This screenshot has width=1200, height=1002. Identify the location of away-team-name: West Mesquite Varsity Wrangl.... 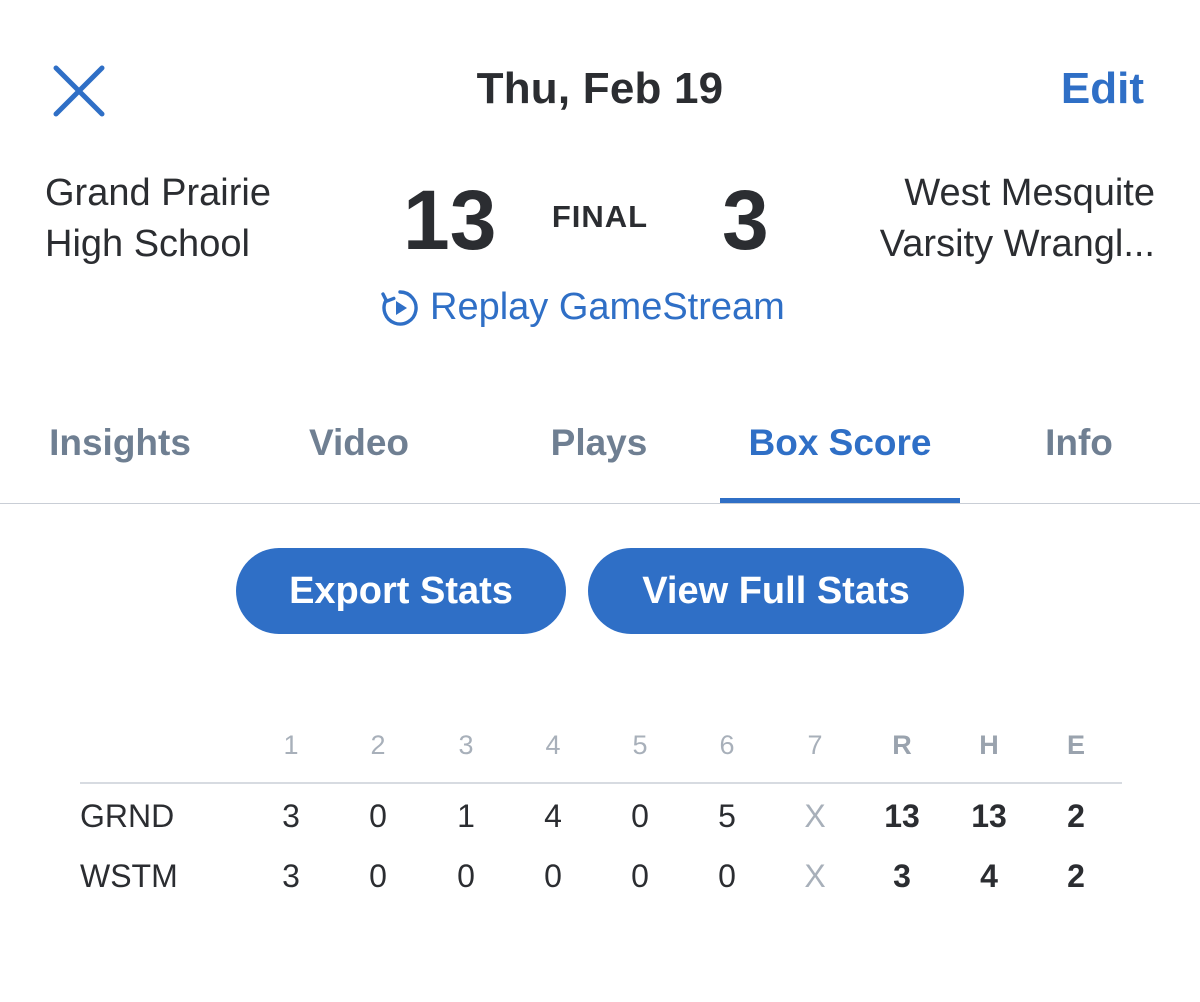
(1017, 219).